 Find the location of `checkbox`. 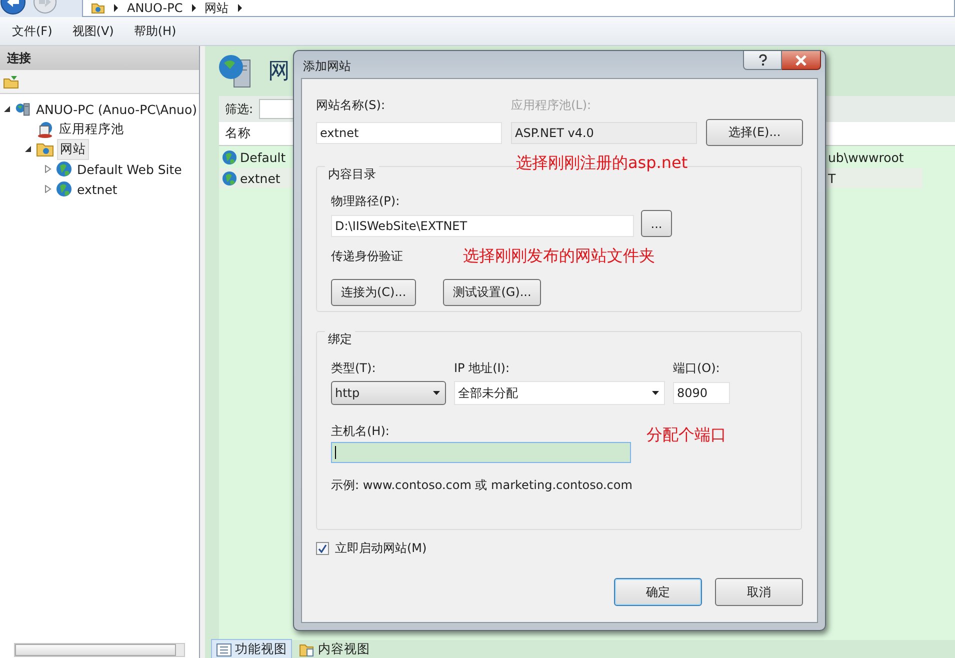

checkbox is located at coordinates (322, 548).